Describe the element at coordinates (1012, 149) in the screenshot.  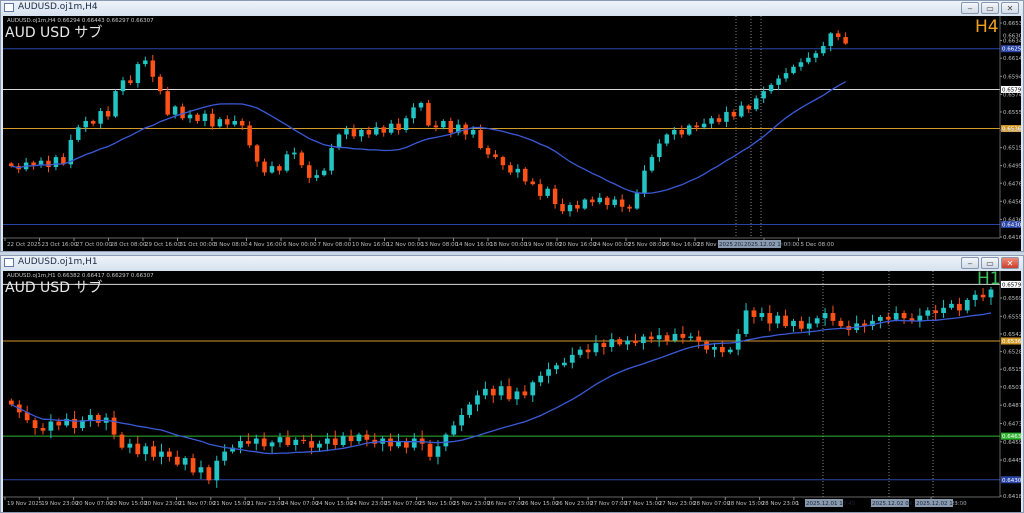
I see `price-tick-label: 0.65155` at that location.